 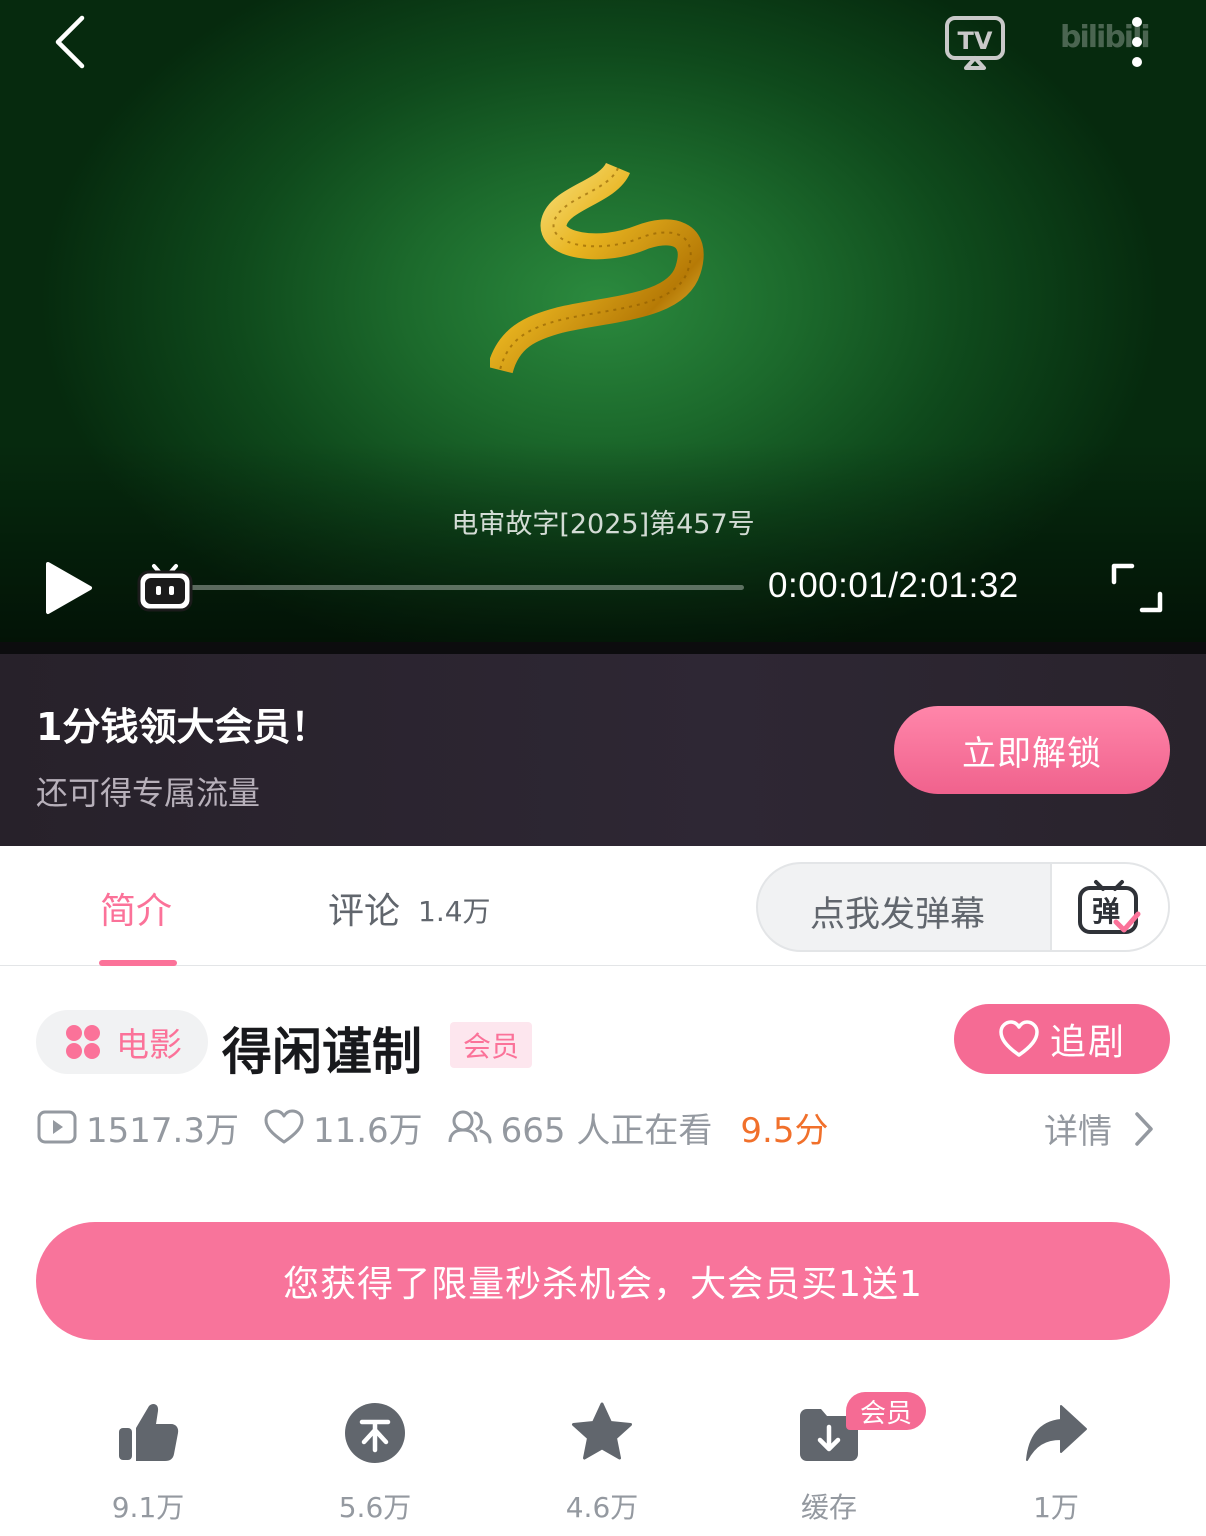 I want to click on share-action-count: 1万, so click(x=1056, y=1507).